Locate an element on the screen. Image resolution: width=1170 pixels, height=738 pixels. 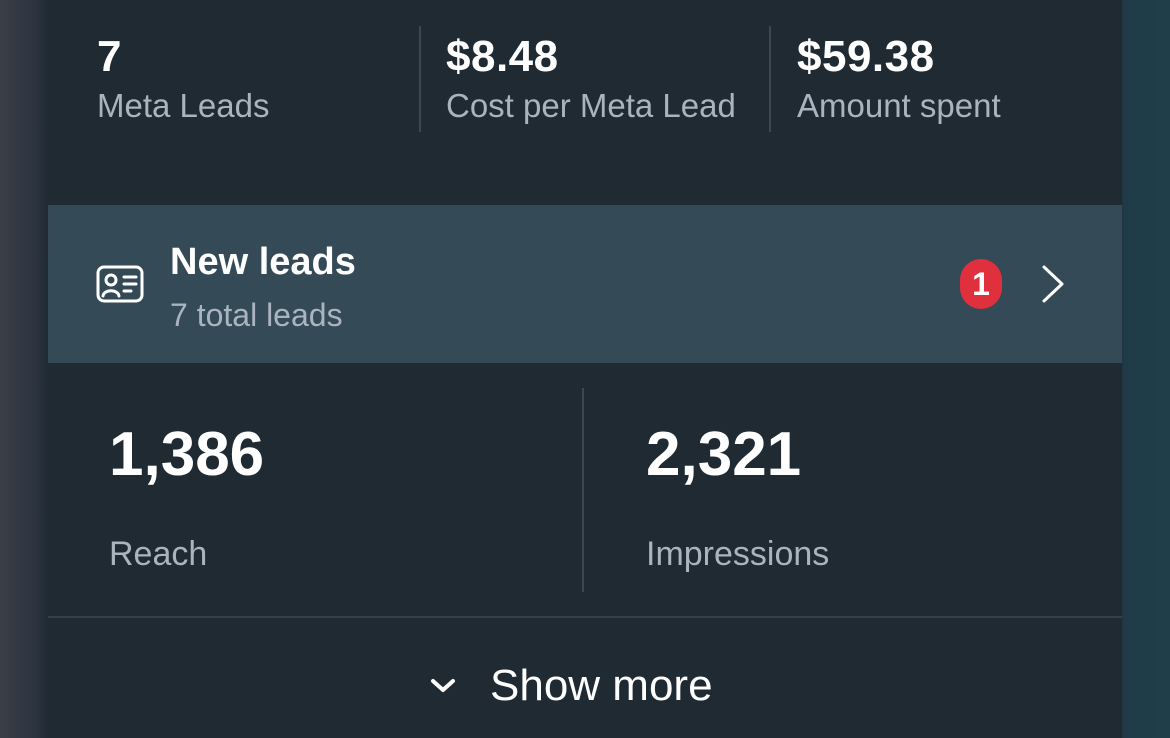
stat-label: Amount spent is located at coordinates (899, 105).